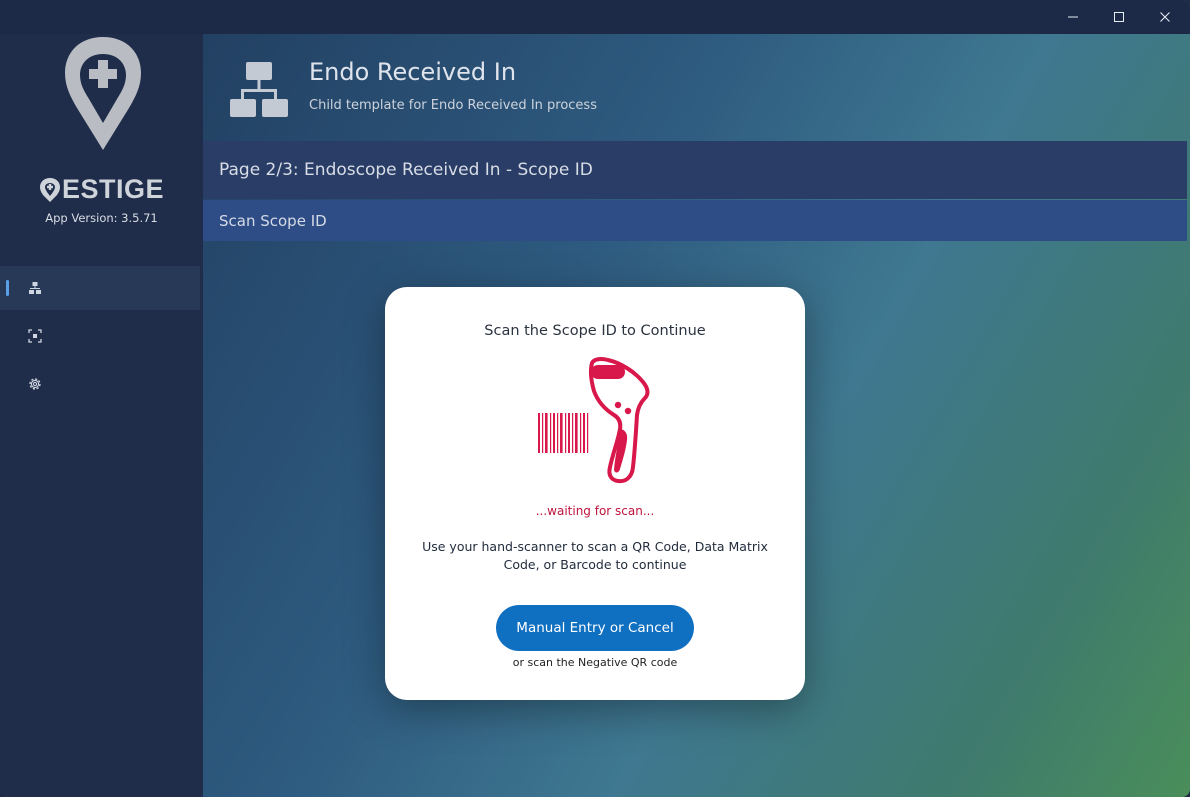  I want to click on brand-text: ESTIGE, so click(113, 189).